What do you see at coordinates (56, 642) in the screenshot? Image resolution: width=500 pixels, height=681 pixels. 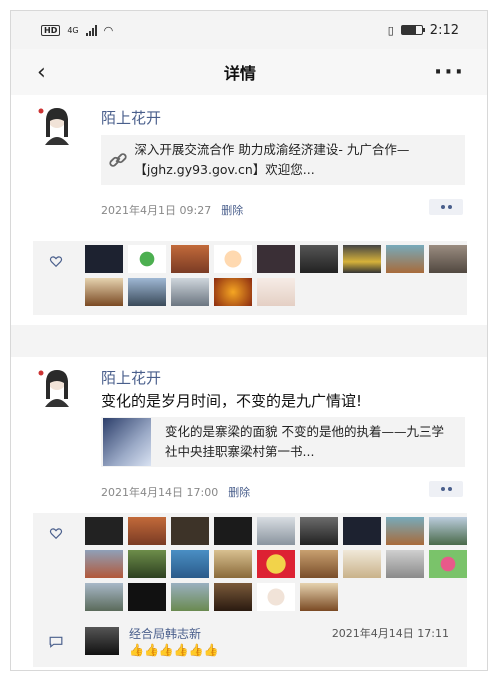 I see `comment-icon` at bounding box center [56, 642].